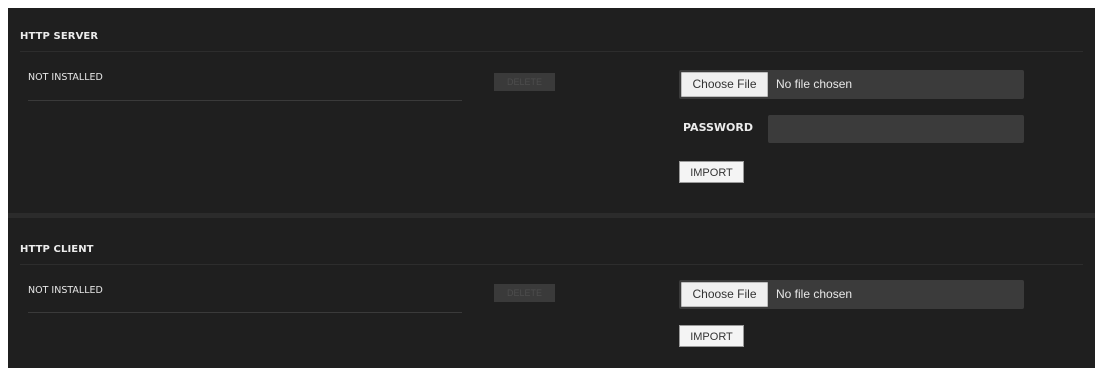 The width and height of the screenshot is (1103, 376). Describe the element at coordinates (711, 172) in the screenshot. I see `http-server-import-button: IMPORT` at that location.